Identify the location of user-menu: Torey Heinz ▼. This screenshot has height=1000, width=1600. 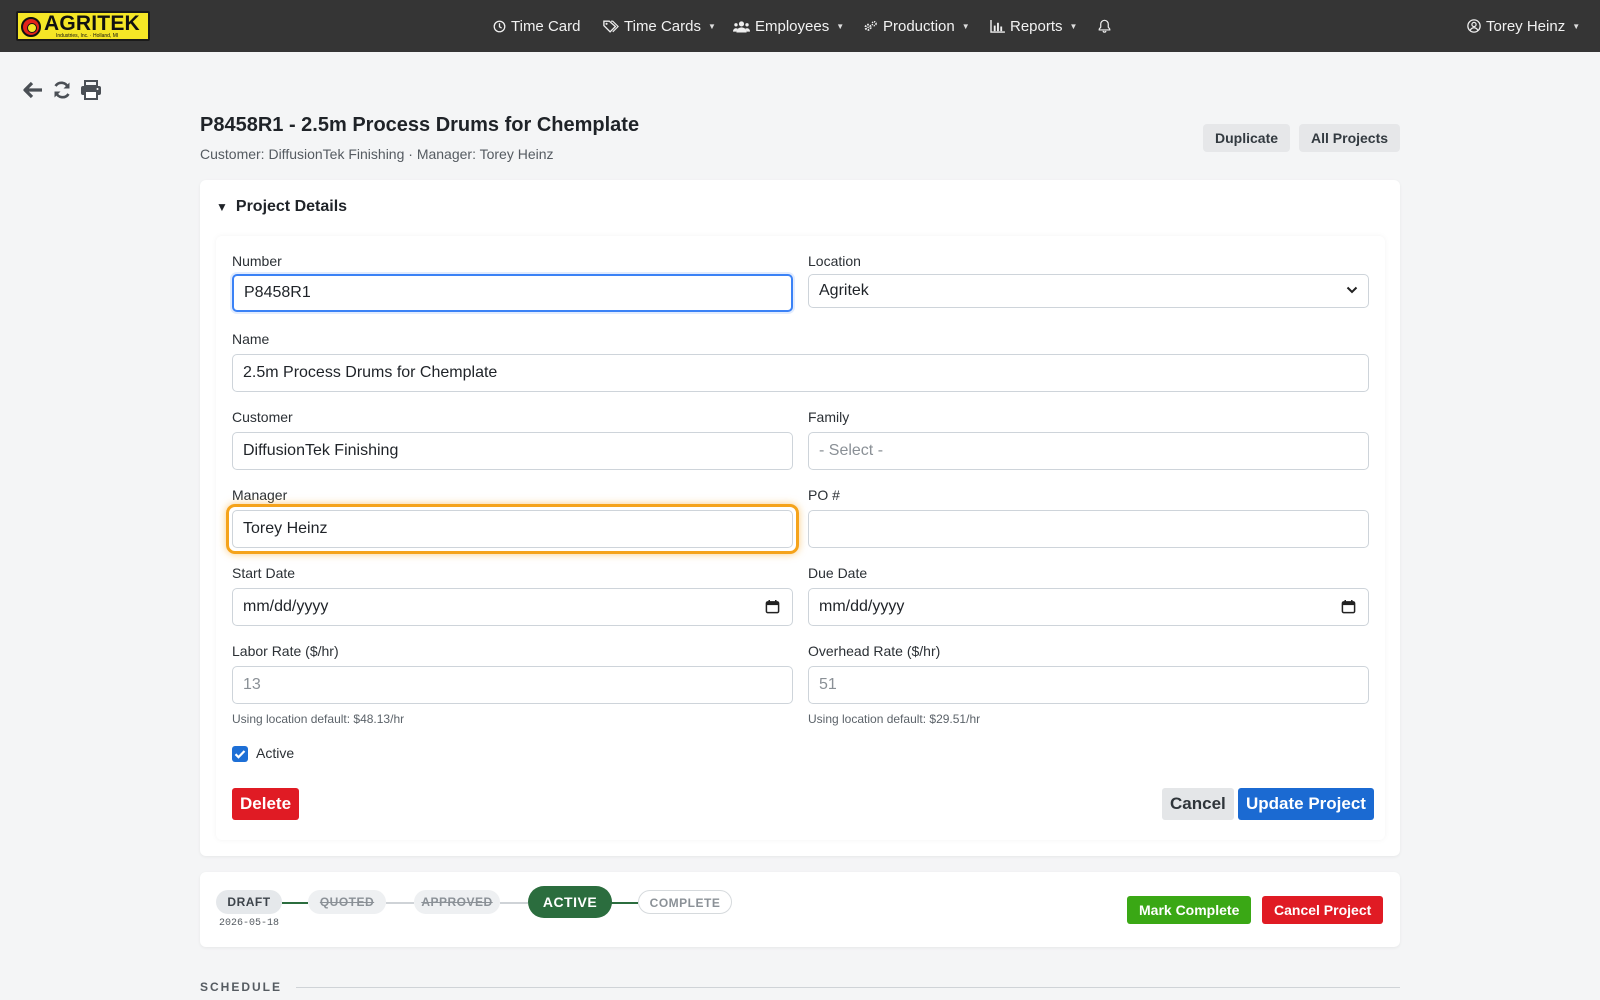
(1523, 26).